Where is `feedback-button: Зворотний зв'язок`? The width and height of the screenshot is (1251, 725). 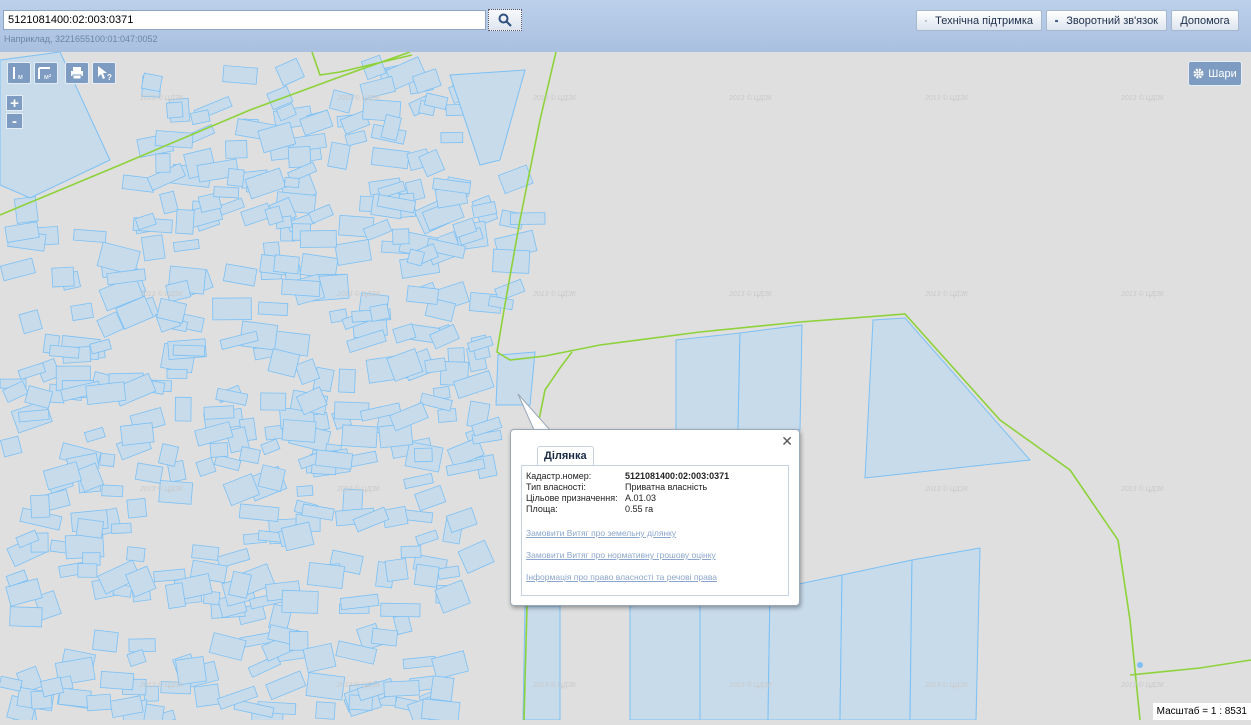 feedback-button: Зворотний зв'язок is located at coordinates (1106, 20).